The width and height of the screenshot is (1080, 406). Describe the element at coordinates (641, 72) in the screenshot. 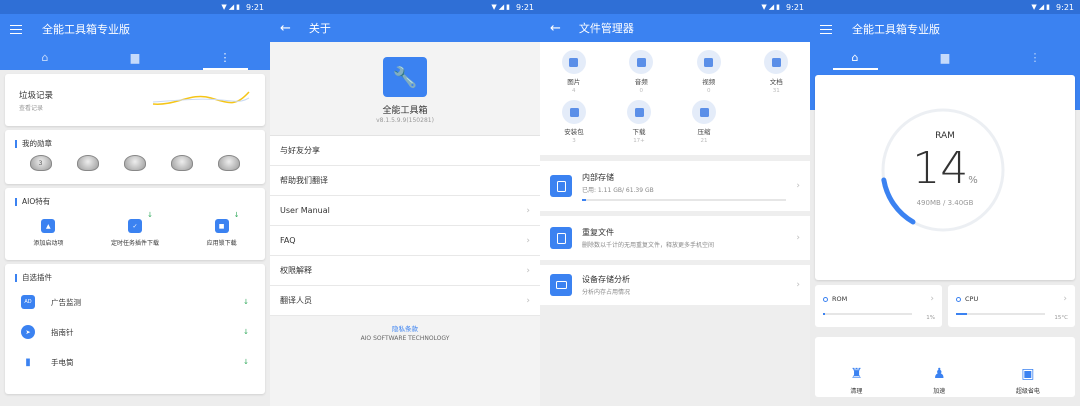

I see `category-audio: 音频 0` at that location.